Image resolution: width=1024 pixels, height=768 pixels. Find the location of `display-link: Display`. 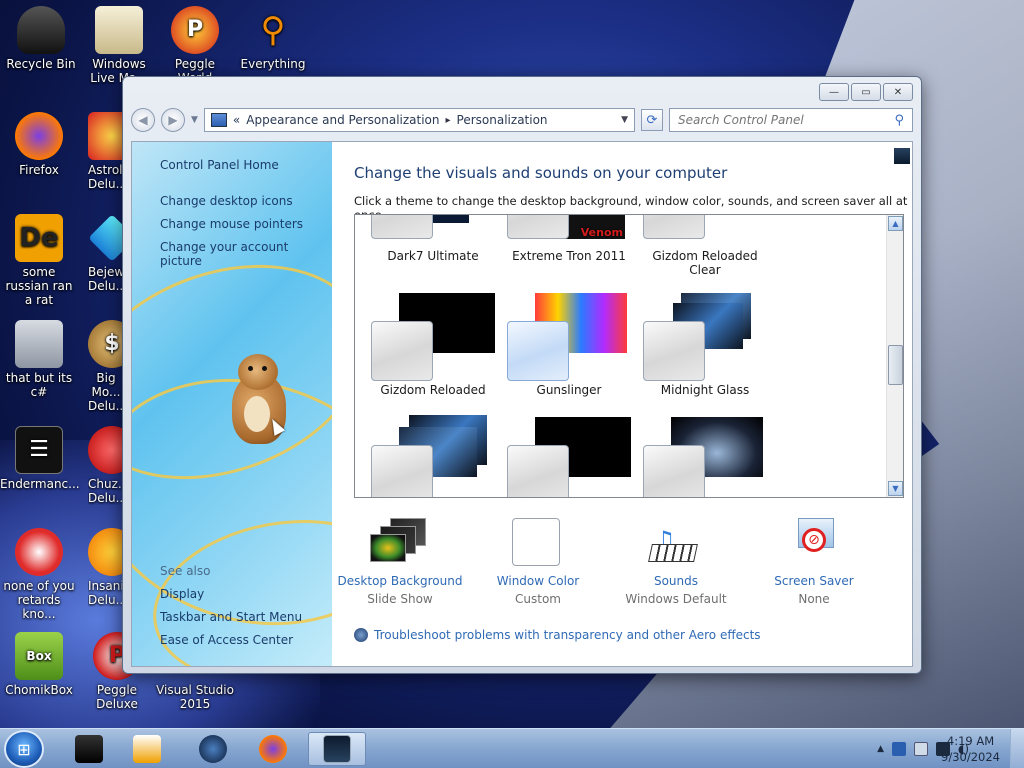

display-link: Display is located at coordinates (182, 594).